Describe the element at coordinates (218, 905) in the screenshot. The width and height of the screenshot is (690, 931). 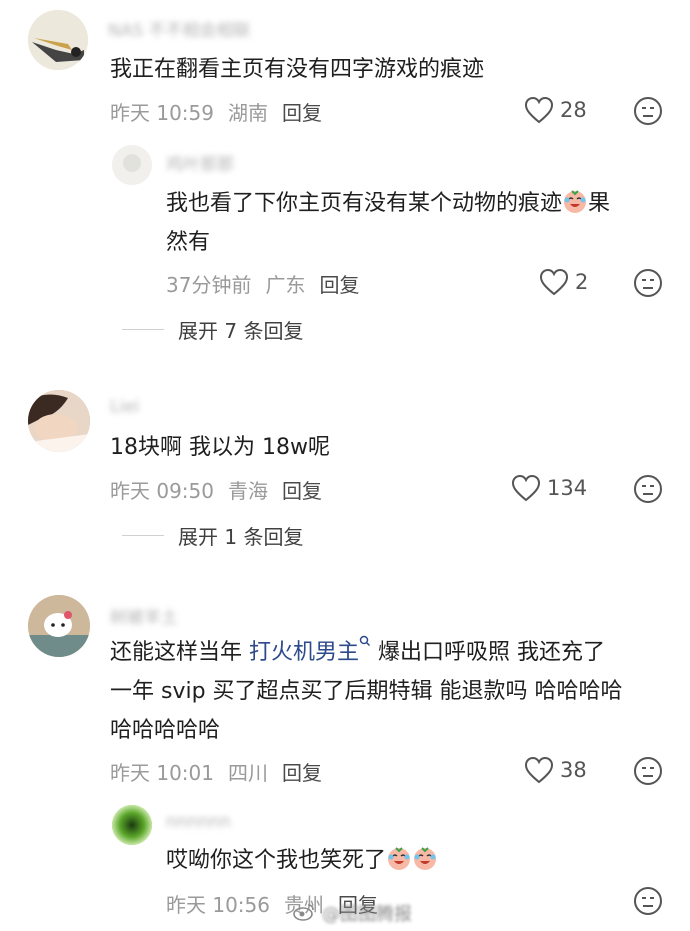
I see `comment-time: 昨天 10:56` at that location.